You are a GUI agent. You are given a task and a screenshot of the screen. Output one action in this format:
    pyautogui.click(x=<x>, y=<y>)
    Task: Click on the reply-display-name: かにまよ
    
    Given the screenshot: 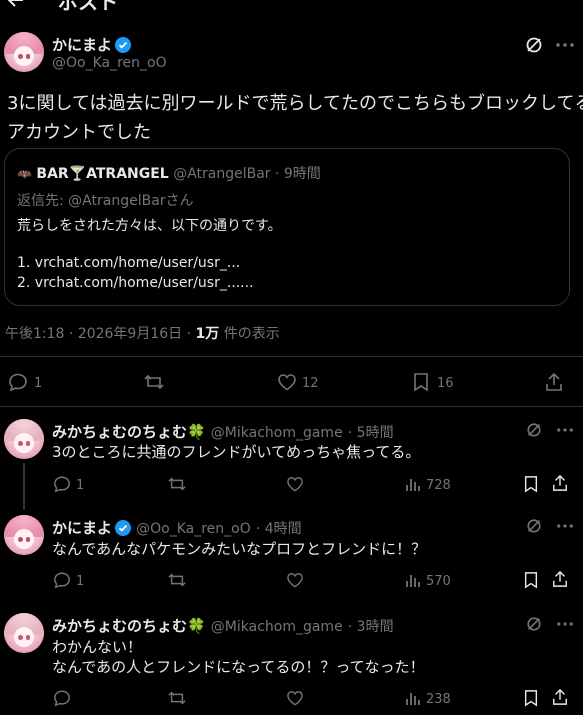 What is the action you would take?
    pyautogui.click(x=82, y=528)
    